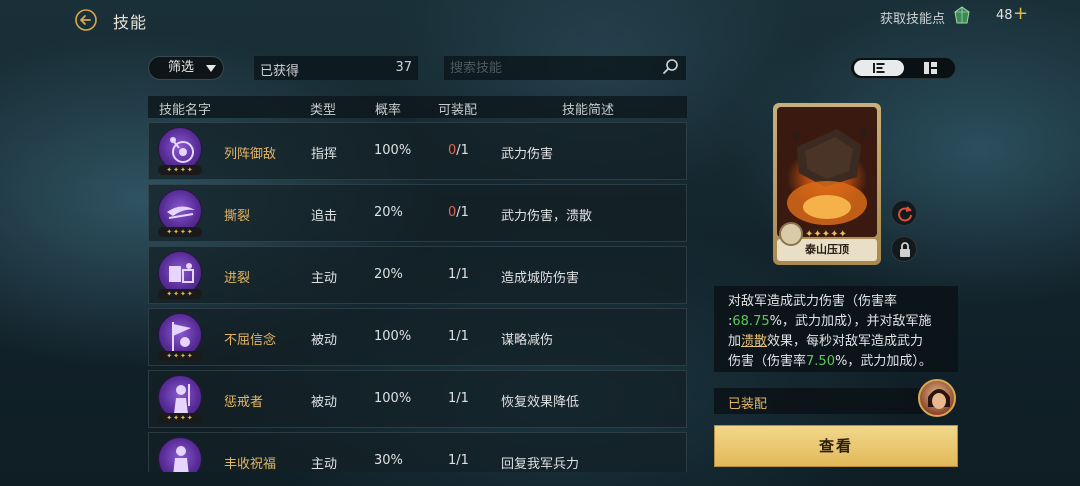 The image size is (1080, 486). I want to click on skill-name: 不屈信念, so click(250, 340).